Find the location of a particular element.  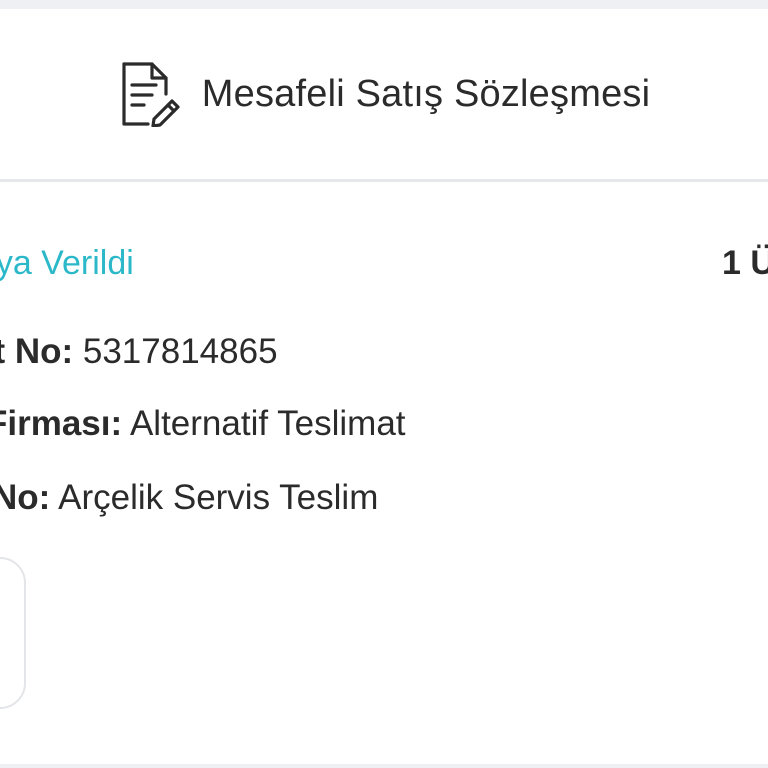

document-edit-icon is located at coordinates (151, 94).